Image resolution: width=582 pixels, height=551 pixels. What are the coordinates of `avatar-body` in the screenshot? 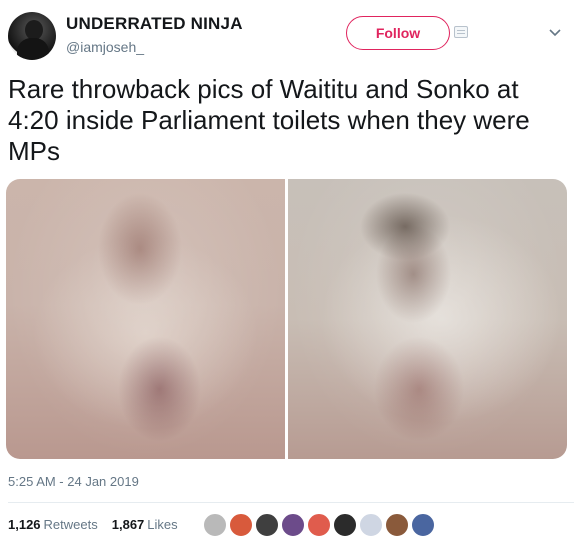 It's located at (33, 49).